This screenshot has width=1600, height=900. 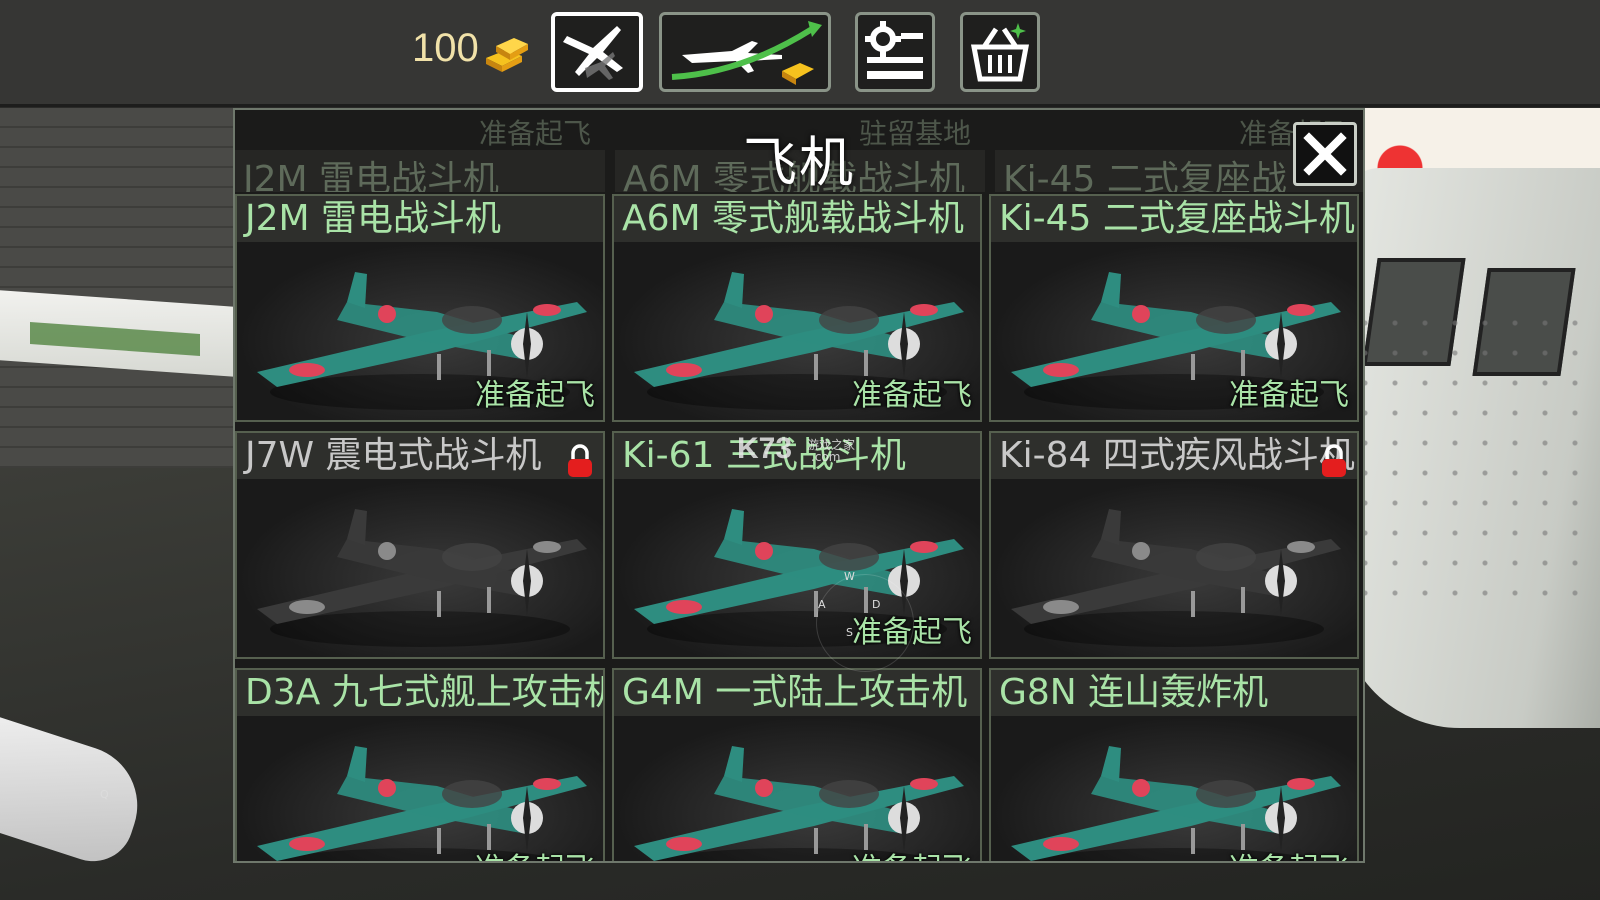 I want to click on watermark-domain: .com, so click(x=826, y=457).